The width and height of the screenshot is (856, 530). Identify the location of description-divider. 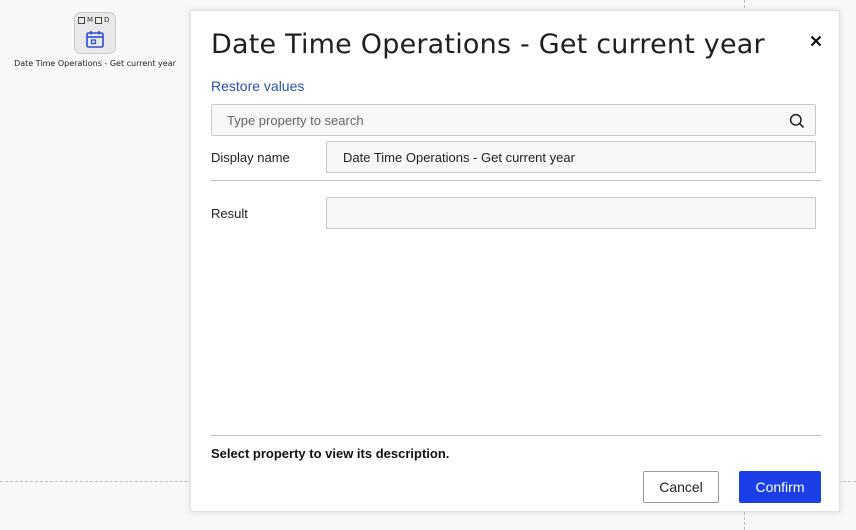
(516, 435).